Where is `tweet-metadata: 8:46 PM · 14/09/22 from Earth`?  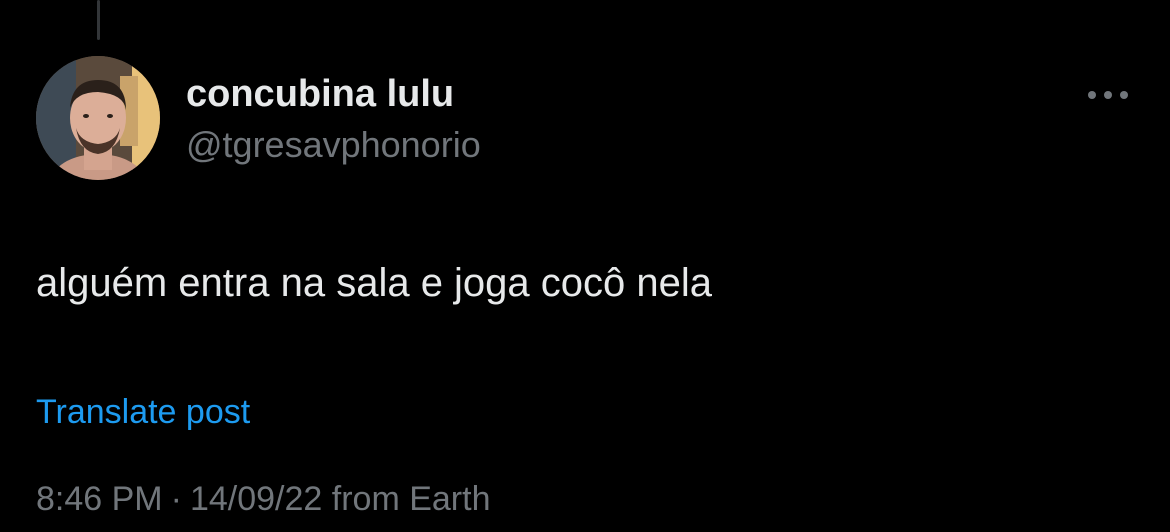
tweet-metadata: 8:46 PM · 14/09/22 from Earth is located at coordinates (263, 499).